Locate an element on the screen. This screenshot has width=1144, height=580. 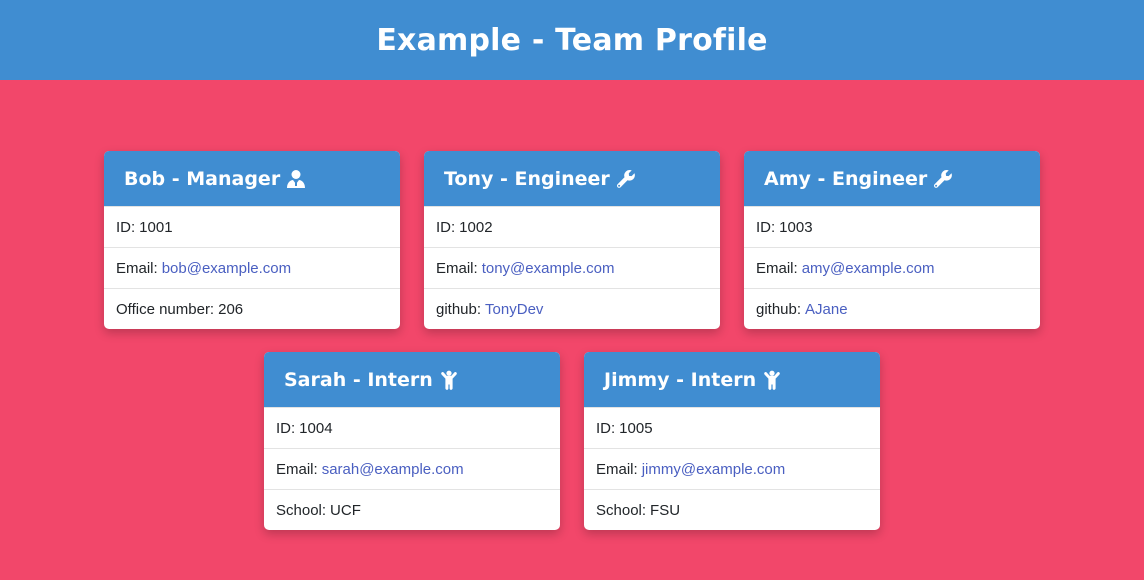
github-row: github: TonyDev is located at coordinates (572, 308).